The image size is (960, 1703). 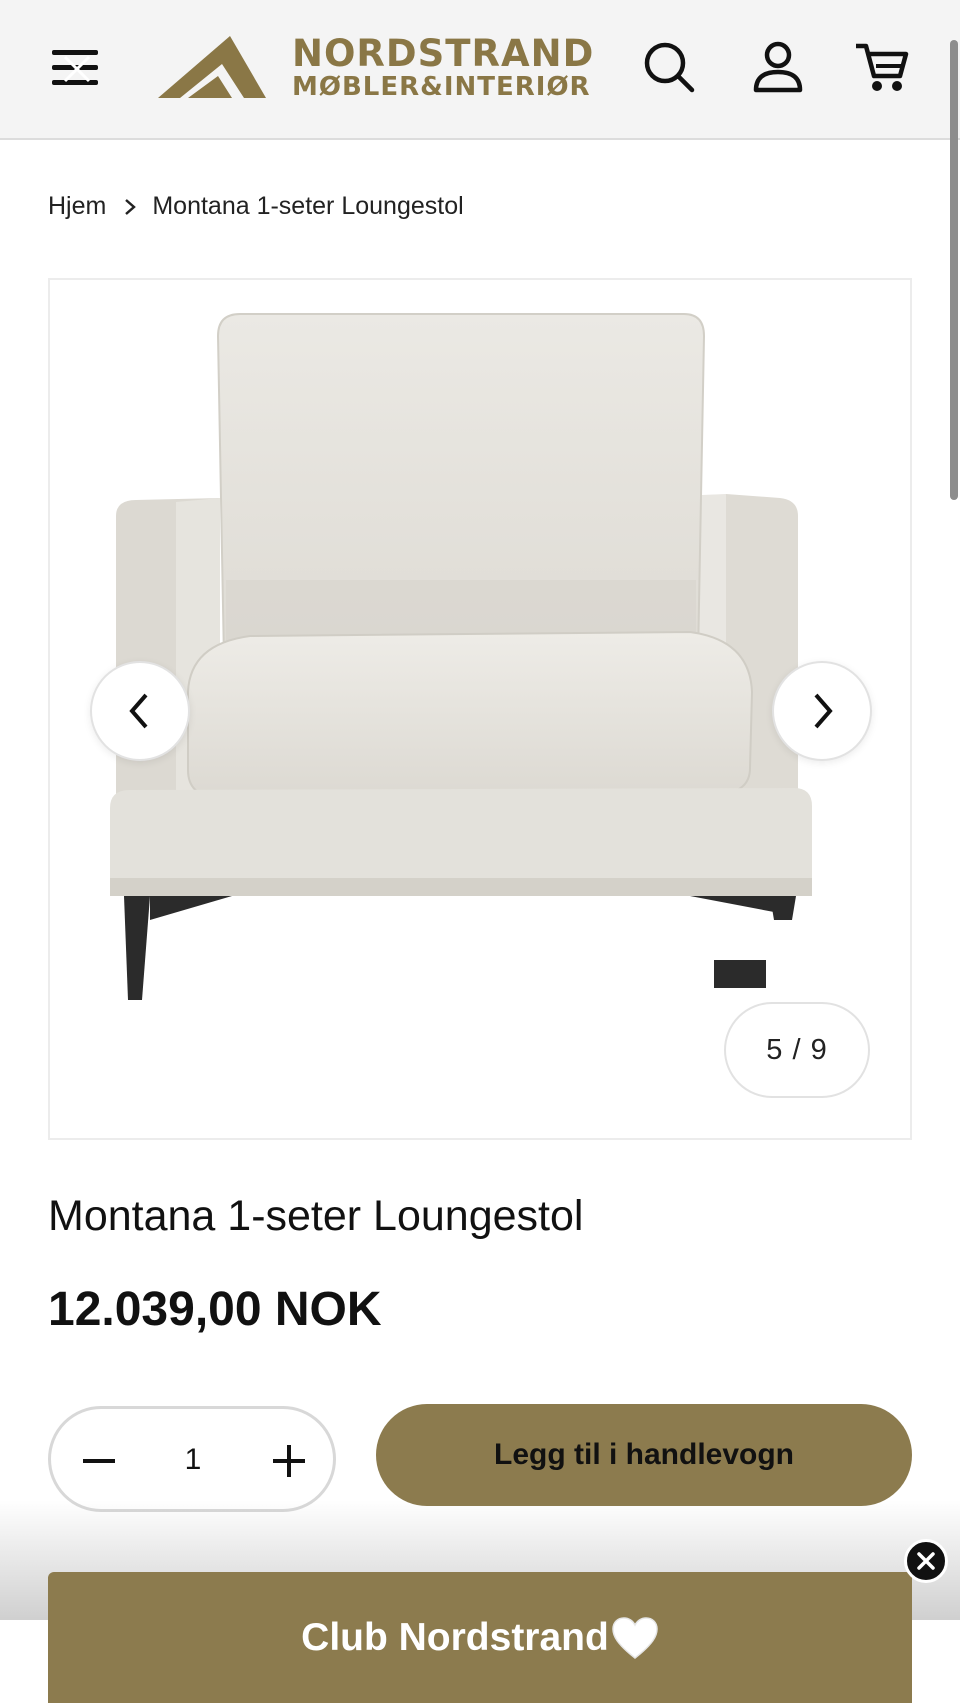 What do you see at coordinates (635, 1637) in the screenshot?
I see `white-heart-icon` at bounding box center [635, 1637].